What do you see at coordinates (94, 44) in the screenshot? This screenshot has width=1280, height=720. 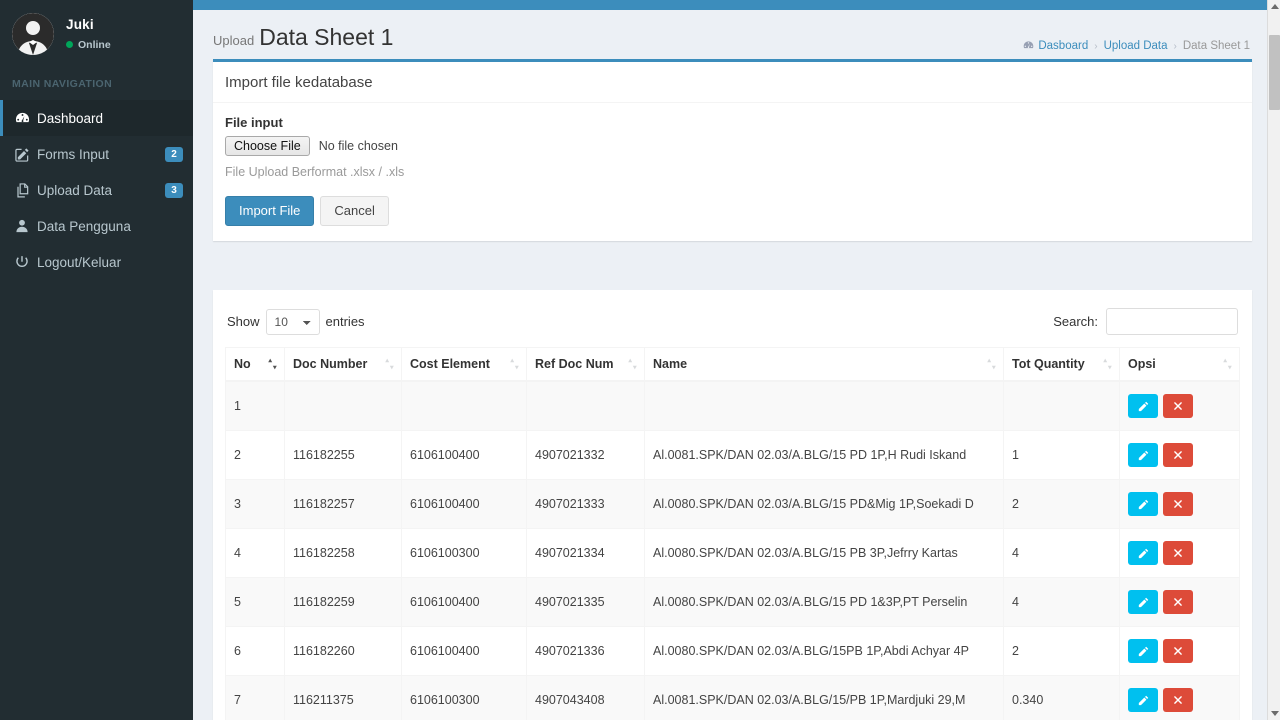 I see `user-status-label: Online` at bounding box center [94, 44].